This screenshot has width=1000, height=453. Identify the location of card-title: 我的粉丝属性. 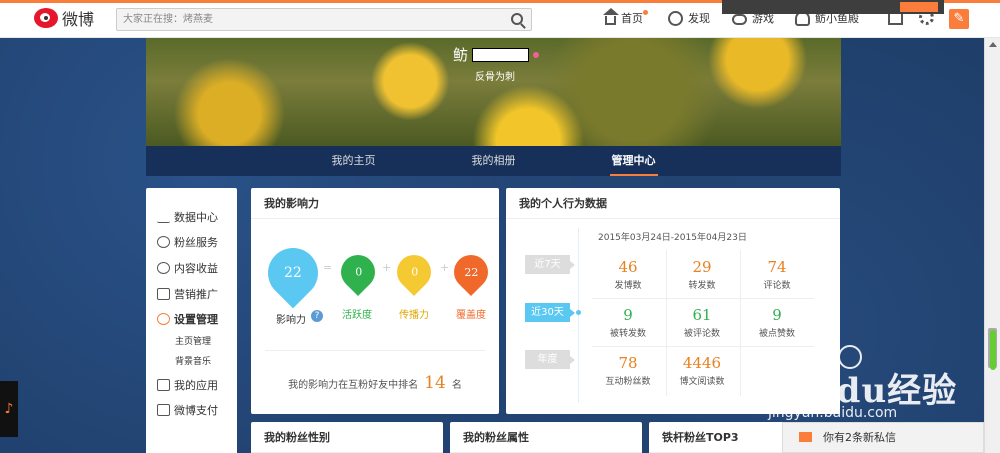
(546, 437).